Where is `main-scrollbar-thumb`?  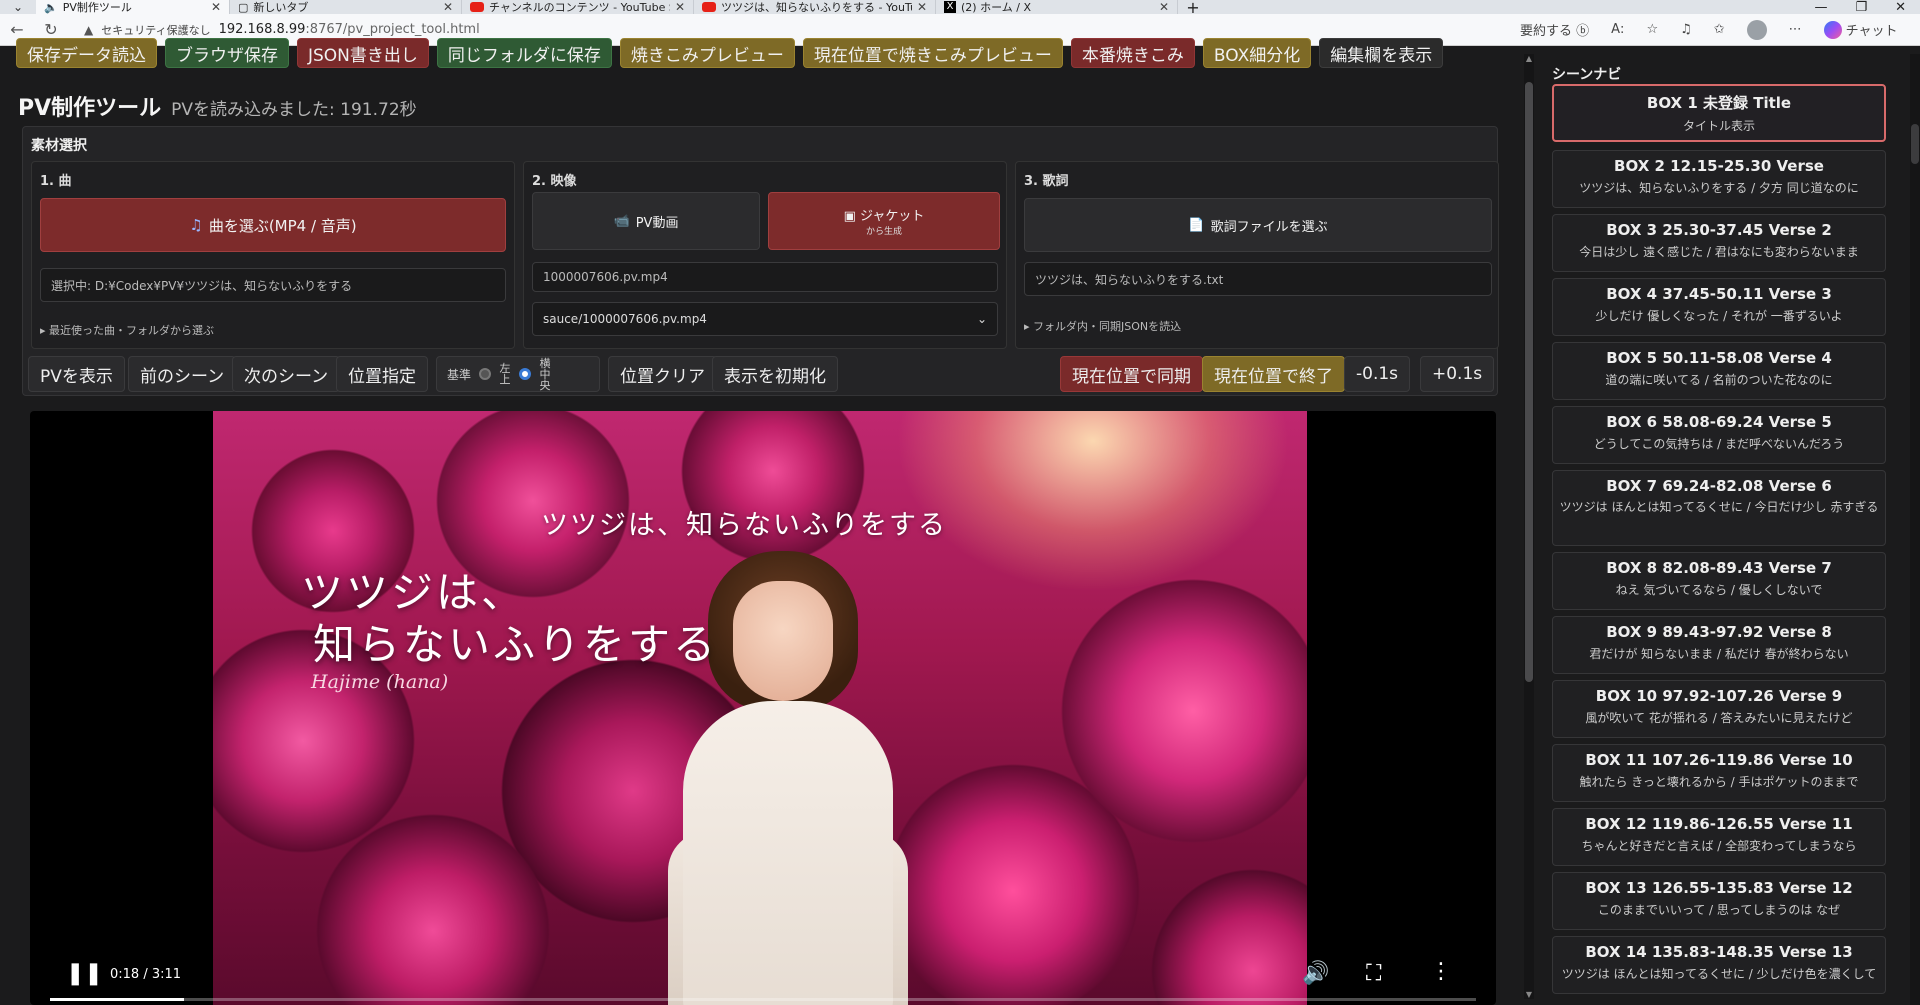
main-scrollbar-thumb is located at coordinates (1529, 382).